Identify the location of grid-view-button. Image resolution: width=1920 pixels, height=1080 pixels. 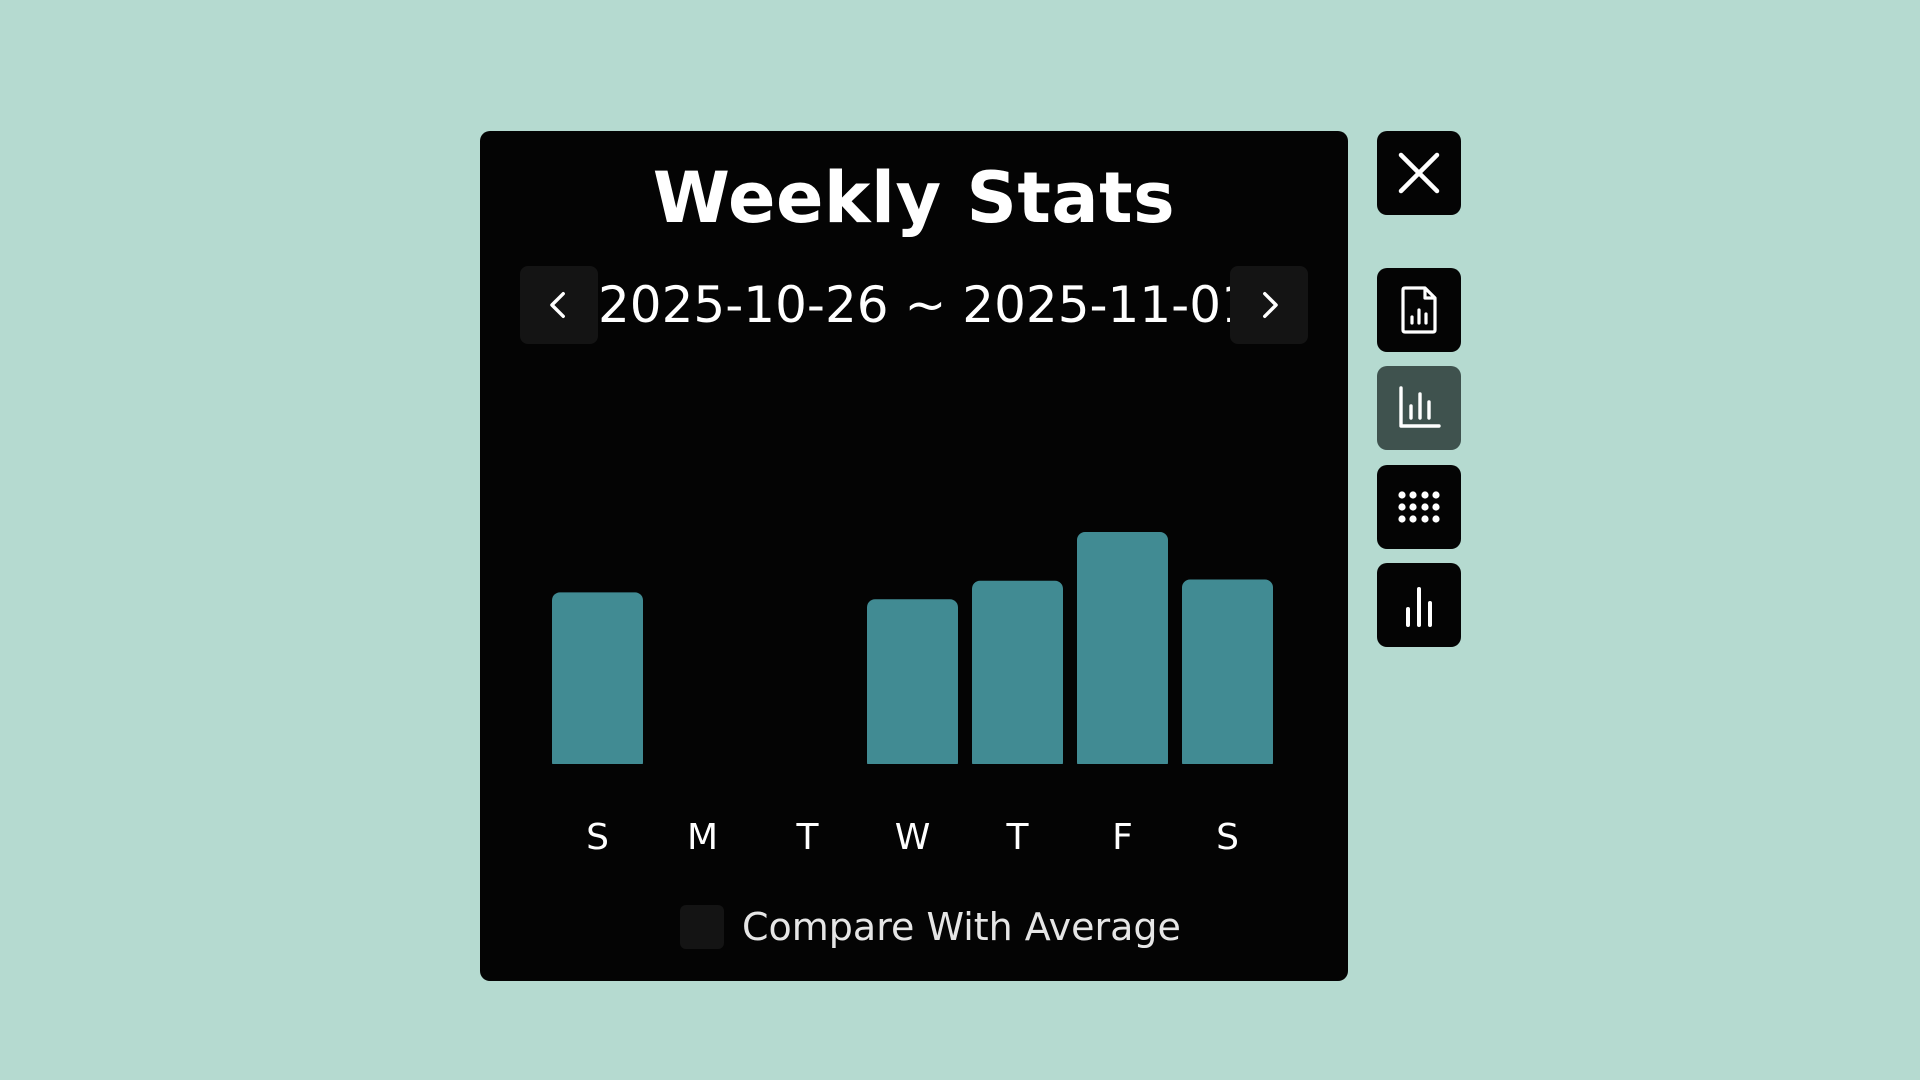
(1419, 507).